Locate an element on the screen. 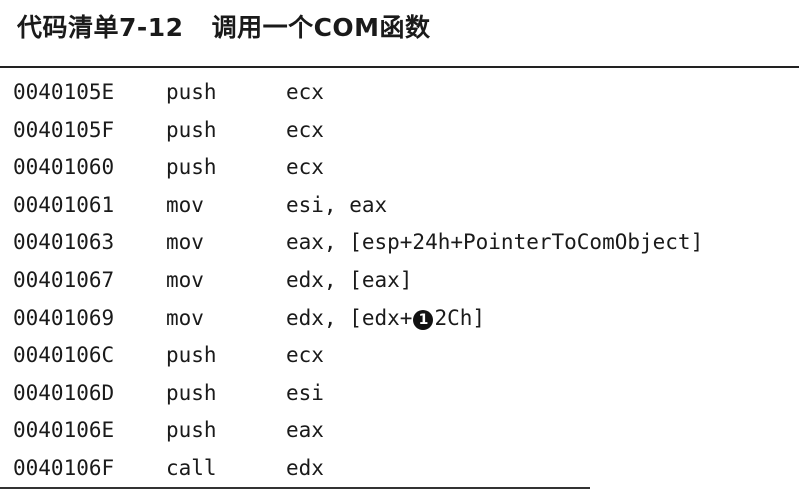 Image resolution: width=799 pixels, height=504 pixels. operands-after-marker: 2Ch] is located at coordinates (460, 317).